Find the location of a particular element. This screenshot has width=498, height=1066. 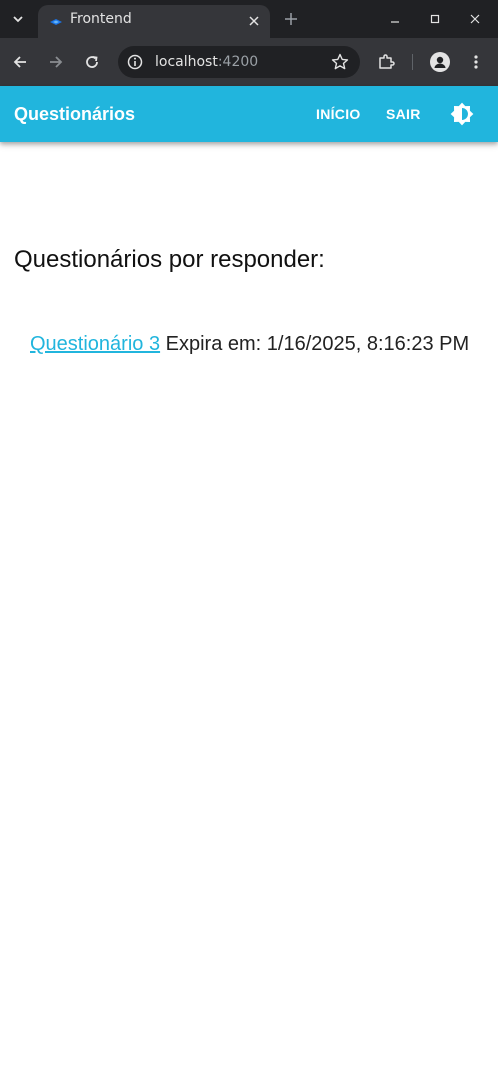

browser-tab-active: Frontend is located at coordinates (154, 21).